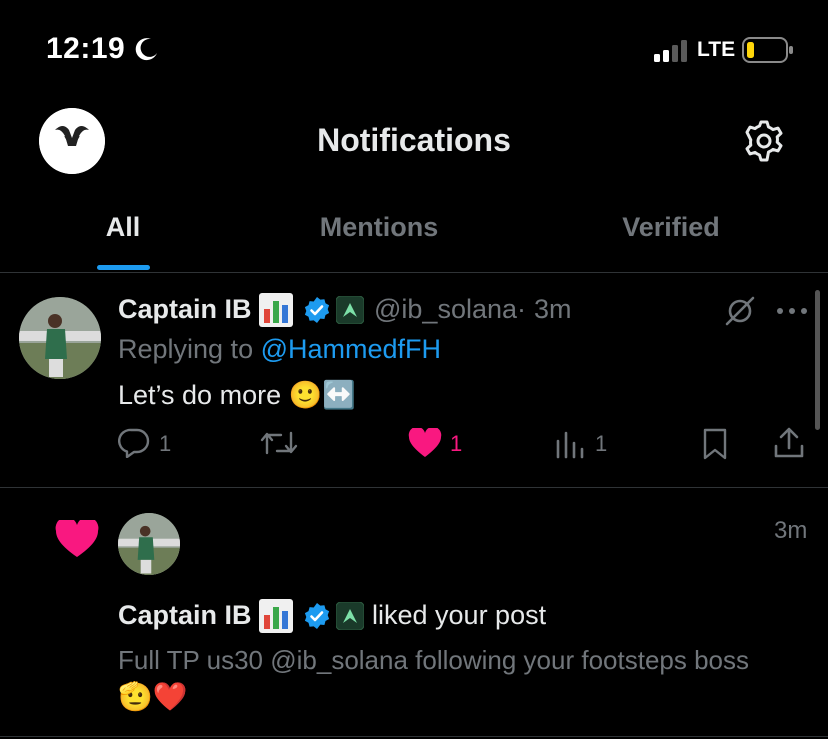 The width and height of the screenshot is (828, 739). I want to click on like-notification-heart-icon, so click(77, 539).